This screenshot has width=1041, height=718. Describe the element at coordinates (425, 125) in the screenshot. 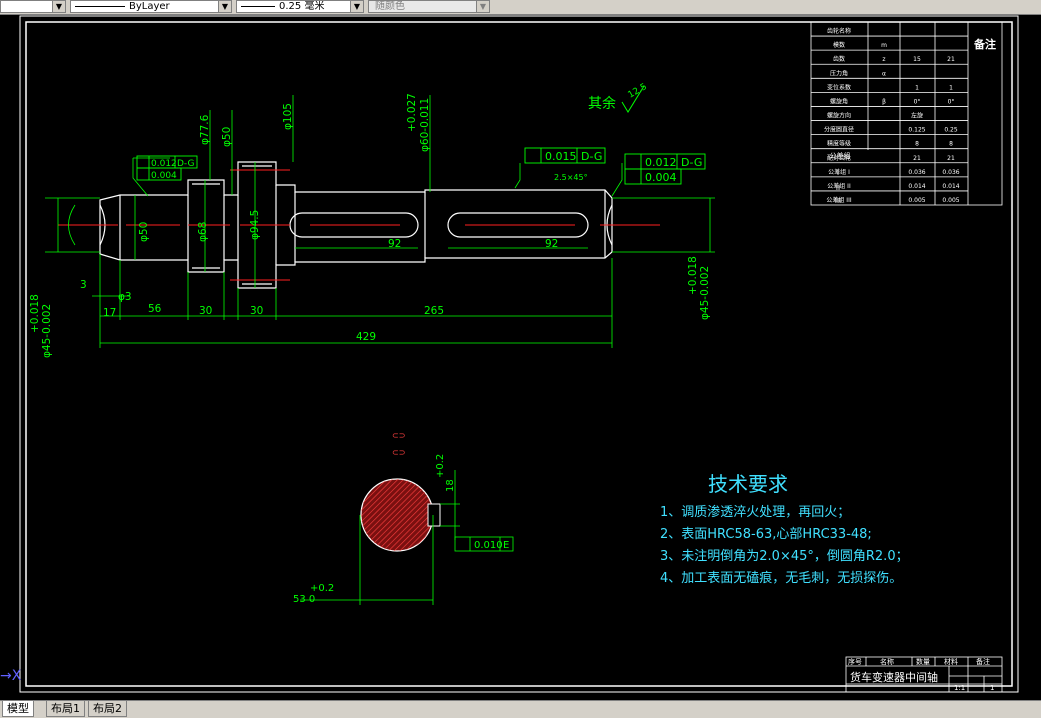

I see `dim-phi60: φ60-0.011` at that location.